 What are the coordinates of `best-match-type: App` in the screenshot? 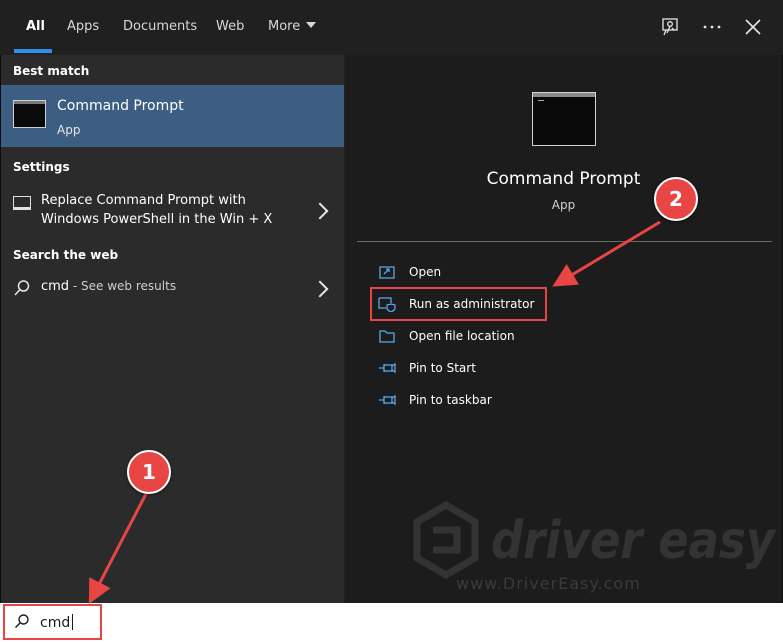 It's located at (69, 130).